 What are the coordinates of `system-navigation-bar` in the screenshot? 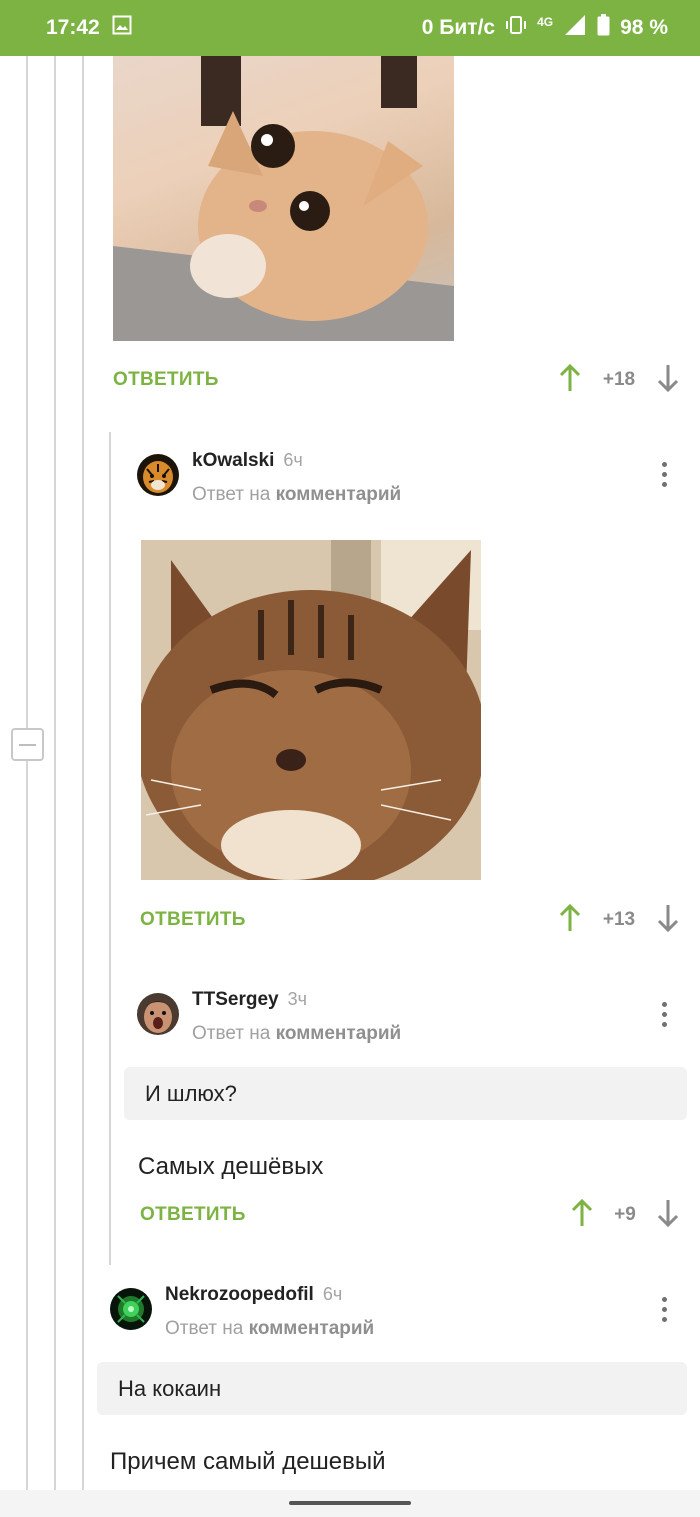 It's located at (350, 1503).